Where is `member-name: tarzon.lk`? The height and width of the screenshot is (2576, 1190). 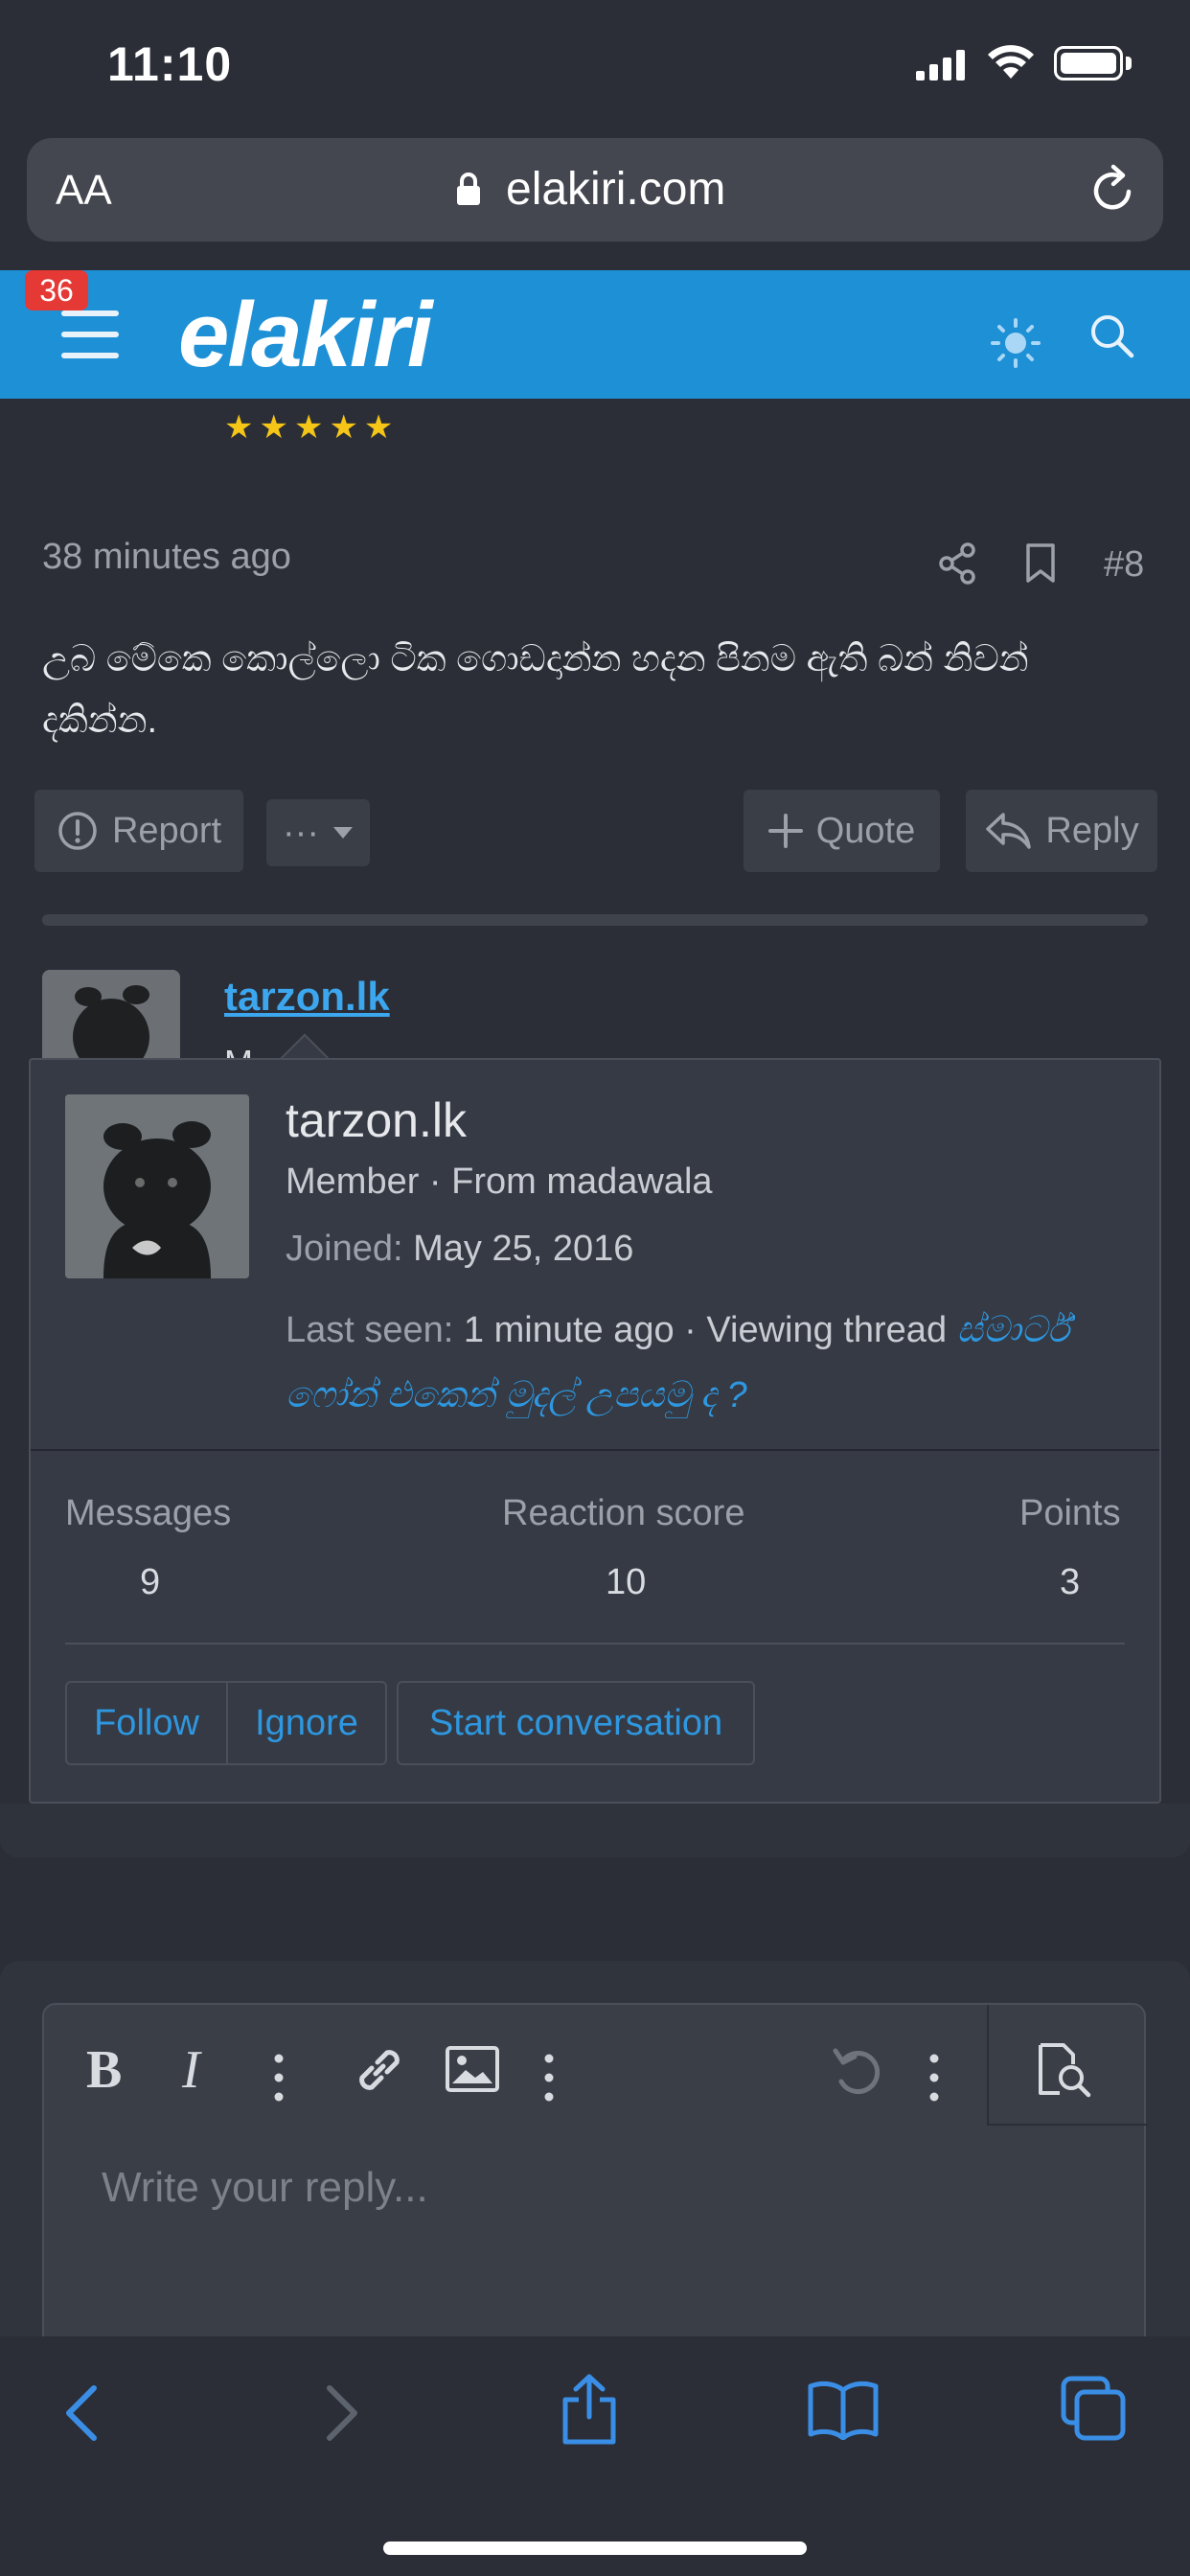
member-name: tarzon.lk is located at coordinates (377, 1120).